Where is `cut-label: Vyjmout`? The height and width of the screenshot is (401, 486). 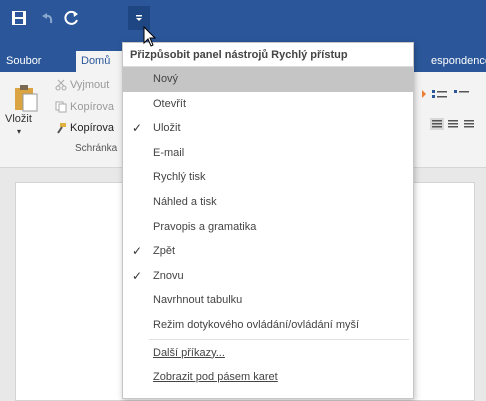 cut-label: Vyjmout is located at coordinates (90, 85).